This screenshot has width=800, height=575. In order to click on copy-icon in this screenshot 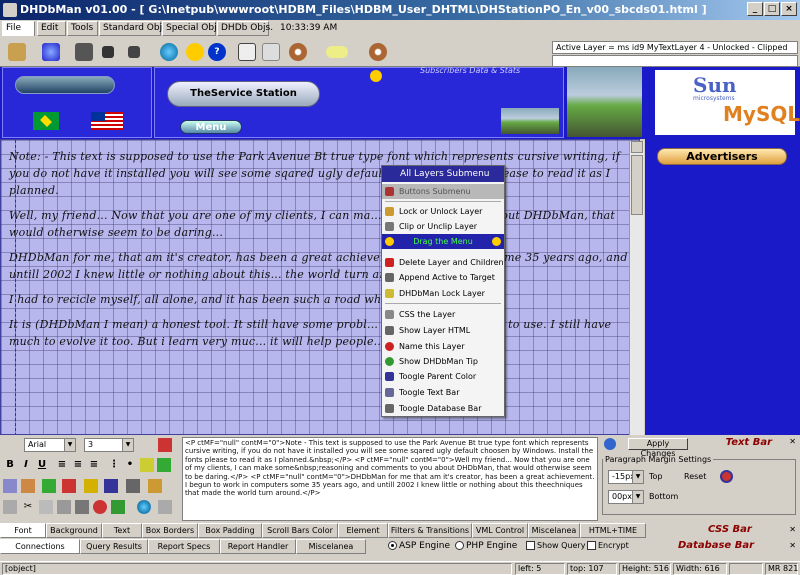, I will do `click(10, 507)`.